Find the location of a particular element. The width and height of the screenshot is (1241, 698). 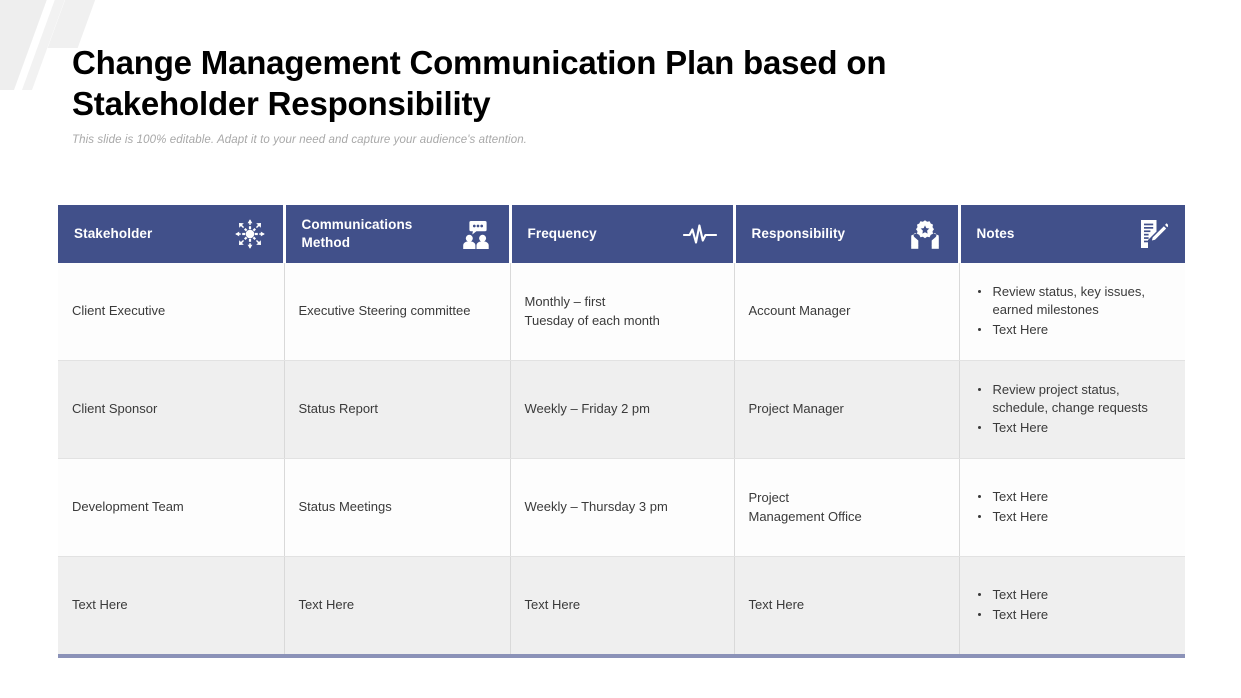

decorative-slash-large is located at coordinates (27, 45).